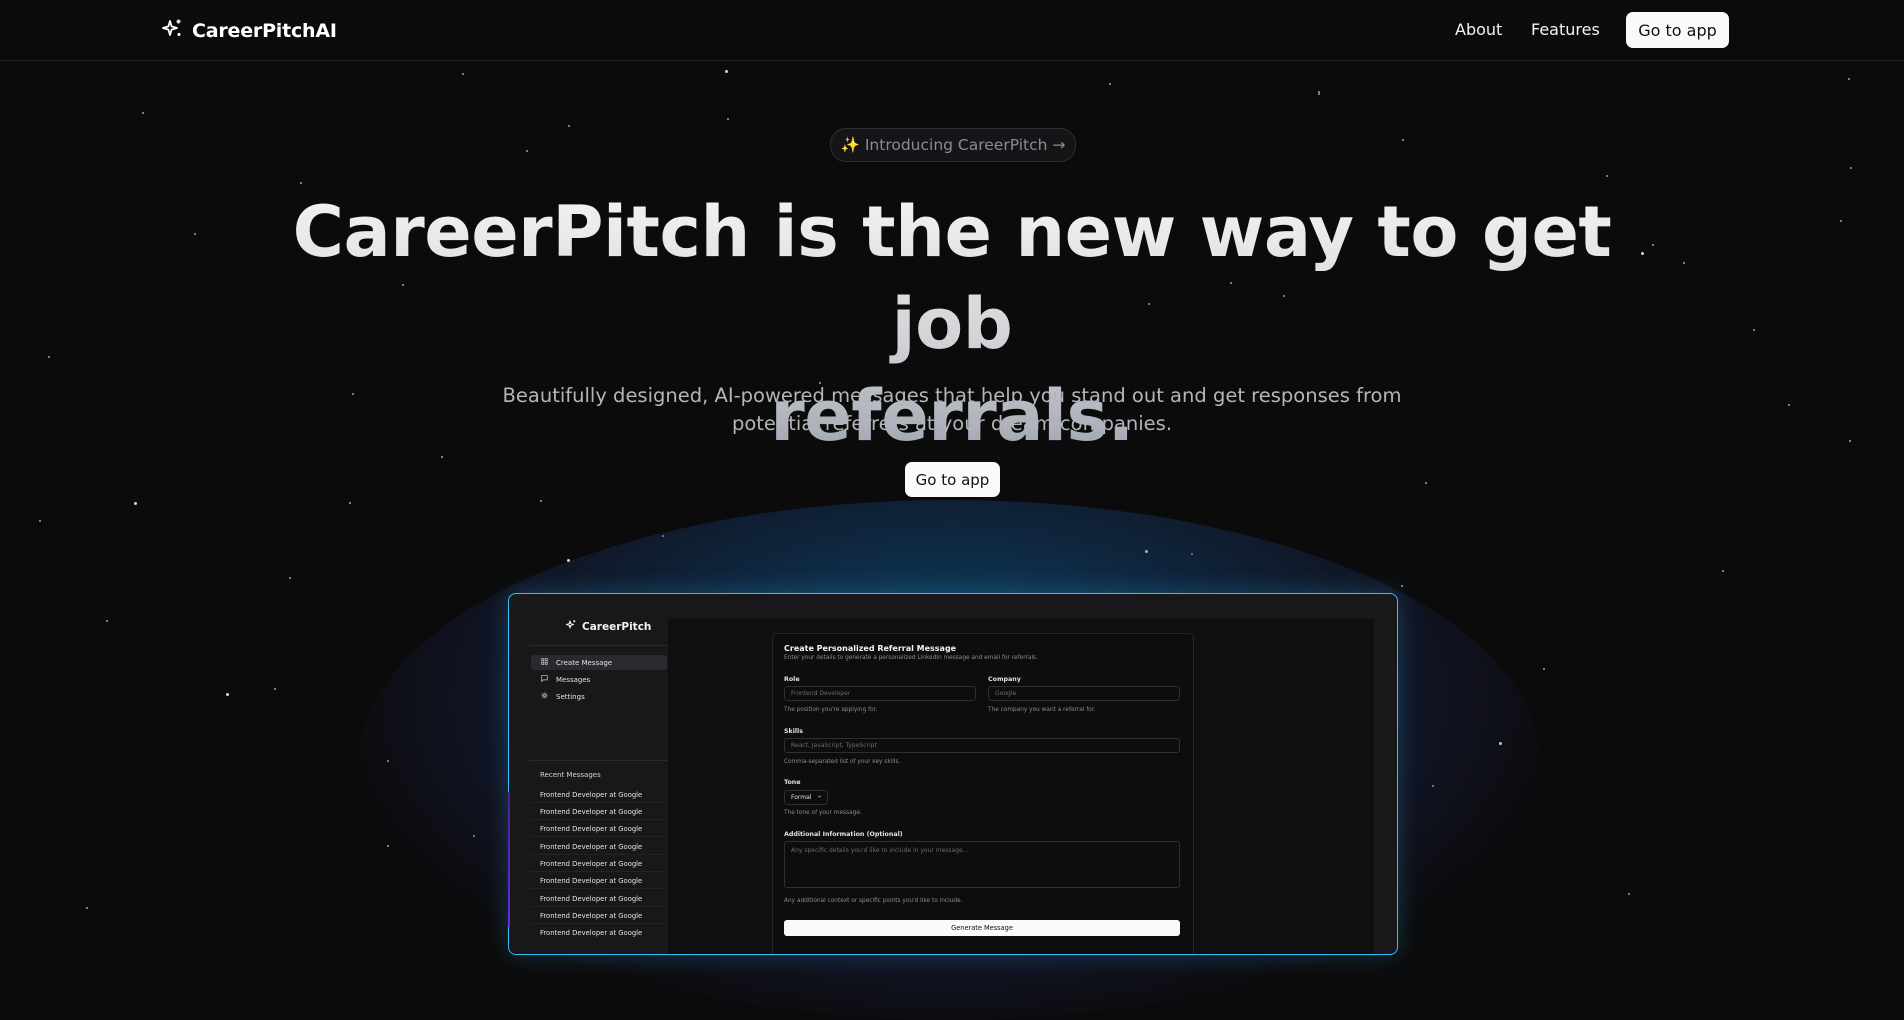 The image size is (1904, 1020). I want to click on nav-link-about: About, so click(1478, 29).